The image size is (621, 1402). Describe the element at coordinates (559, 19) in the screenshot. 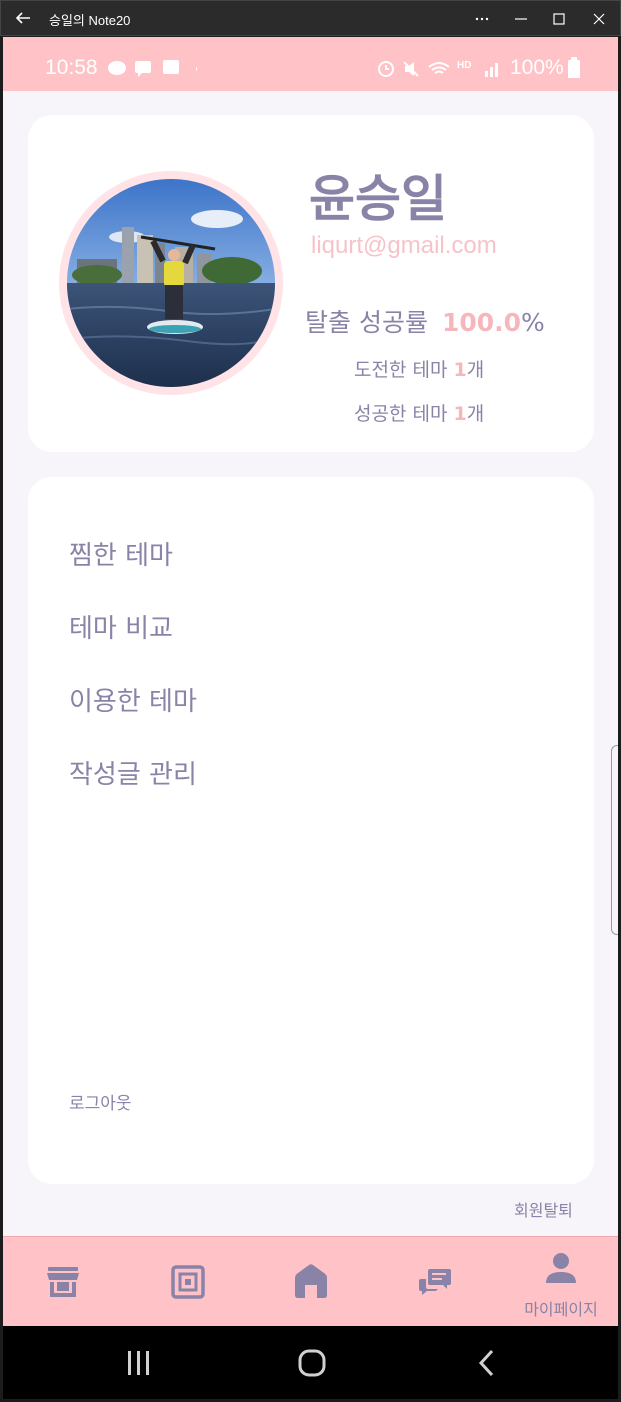

I see `maximize-icon` at that location.